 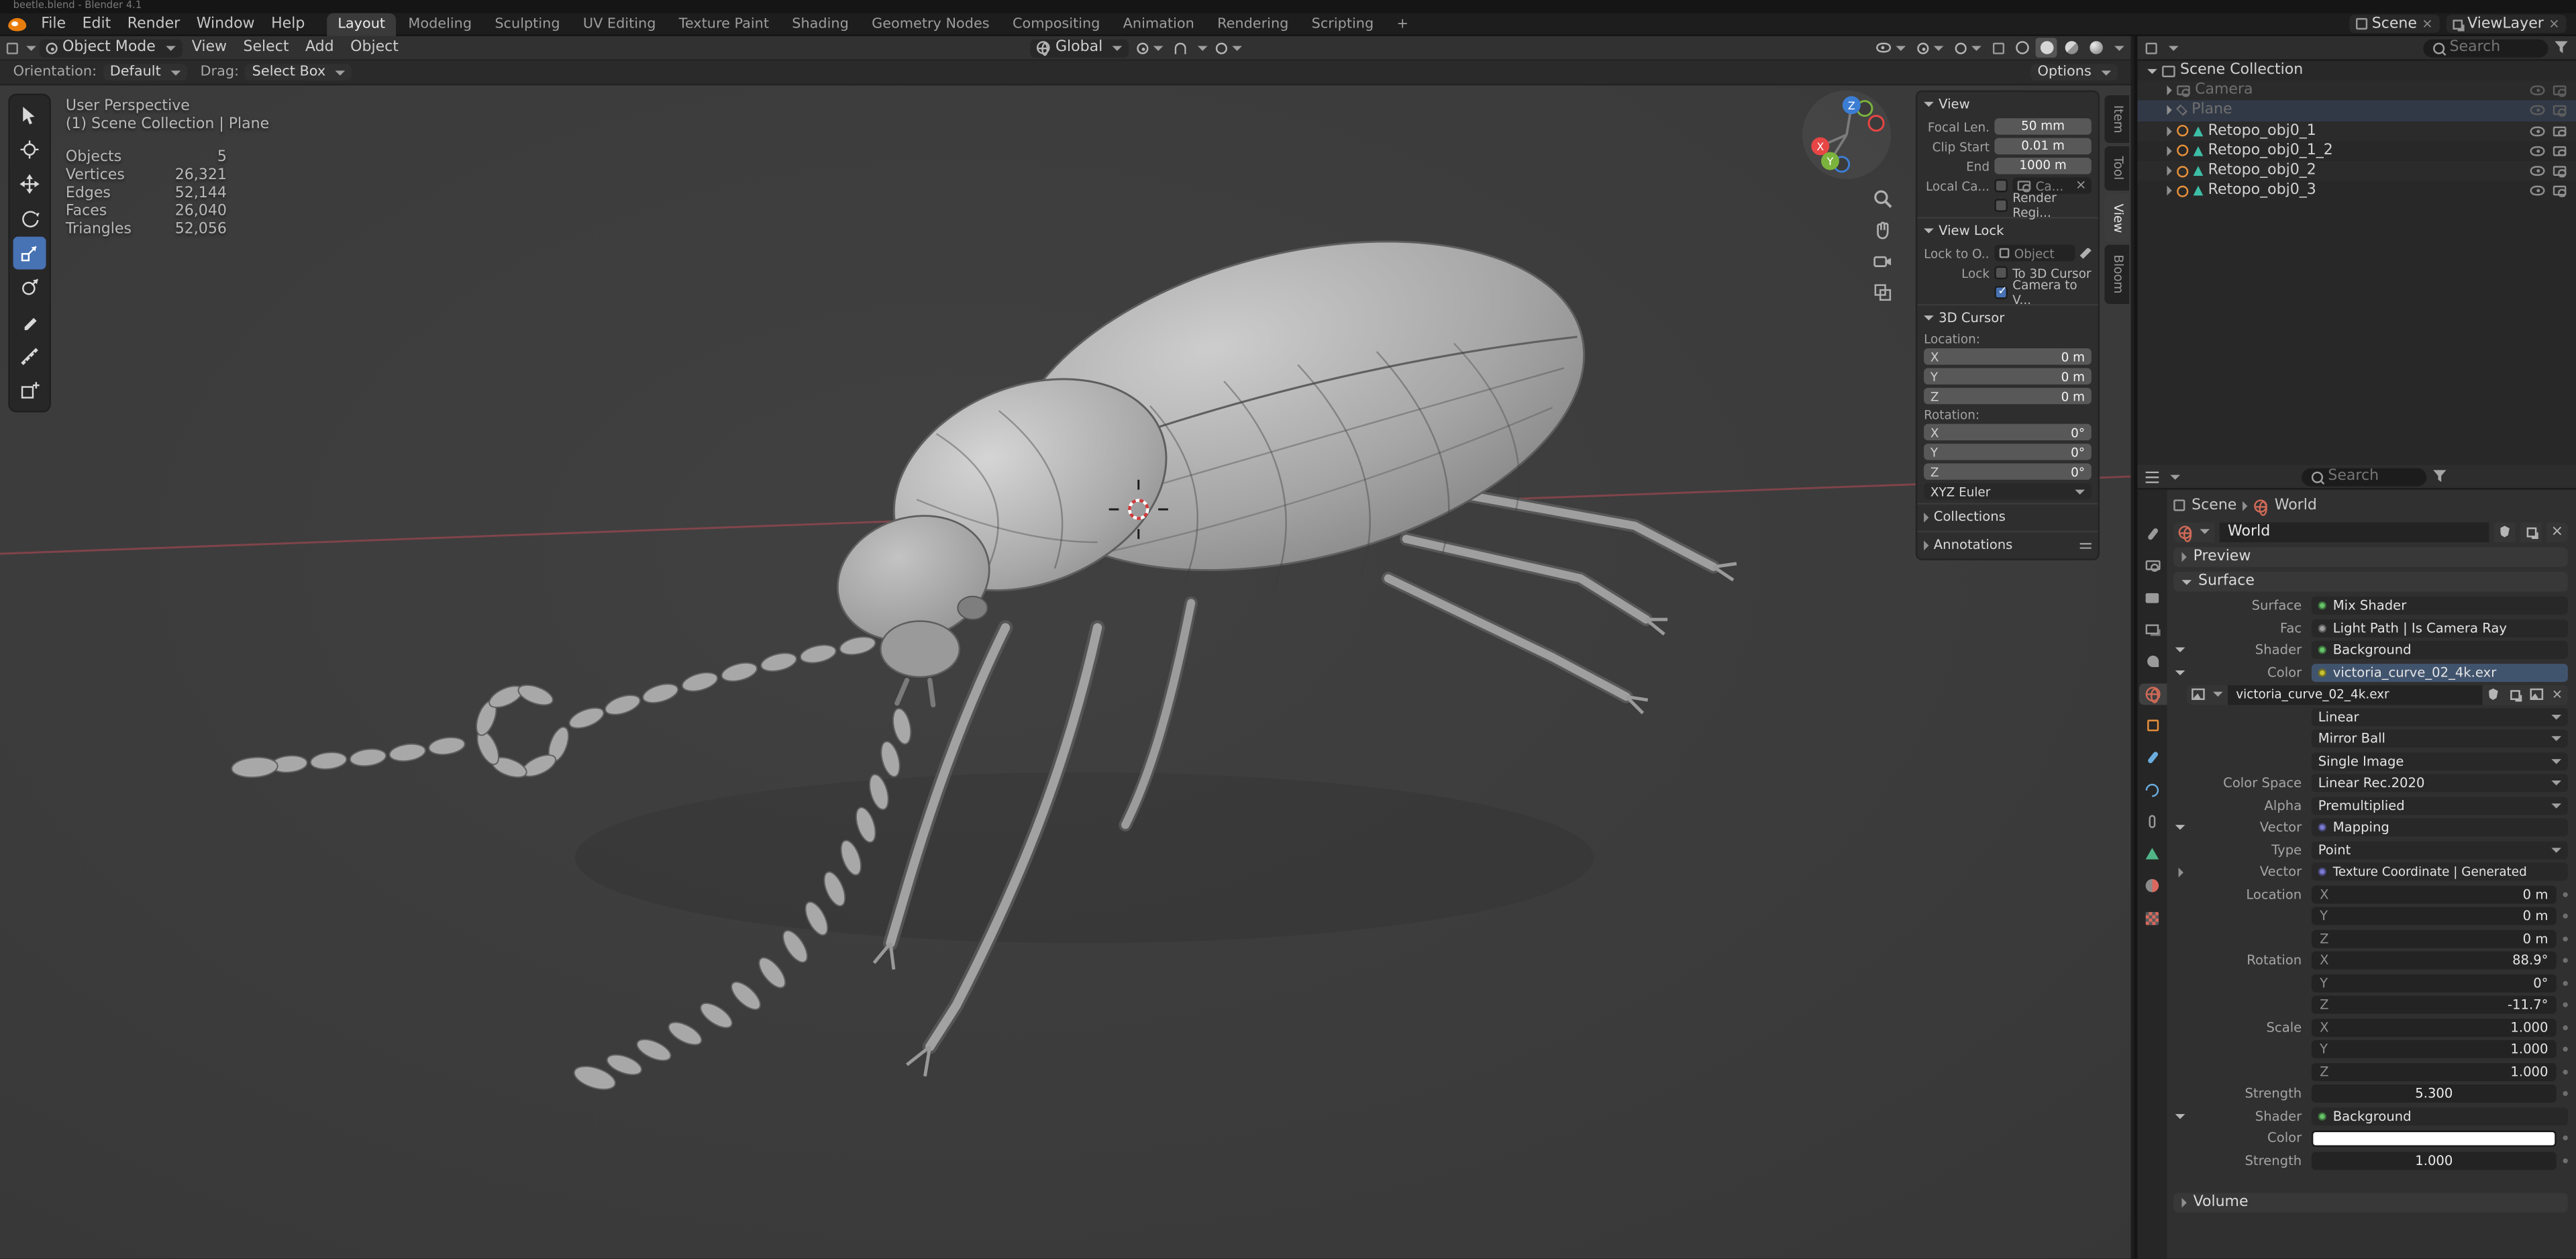 I want to click on menu-render: Render, so click(x=154, y=24).